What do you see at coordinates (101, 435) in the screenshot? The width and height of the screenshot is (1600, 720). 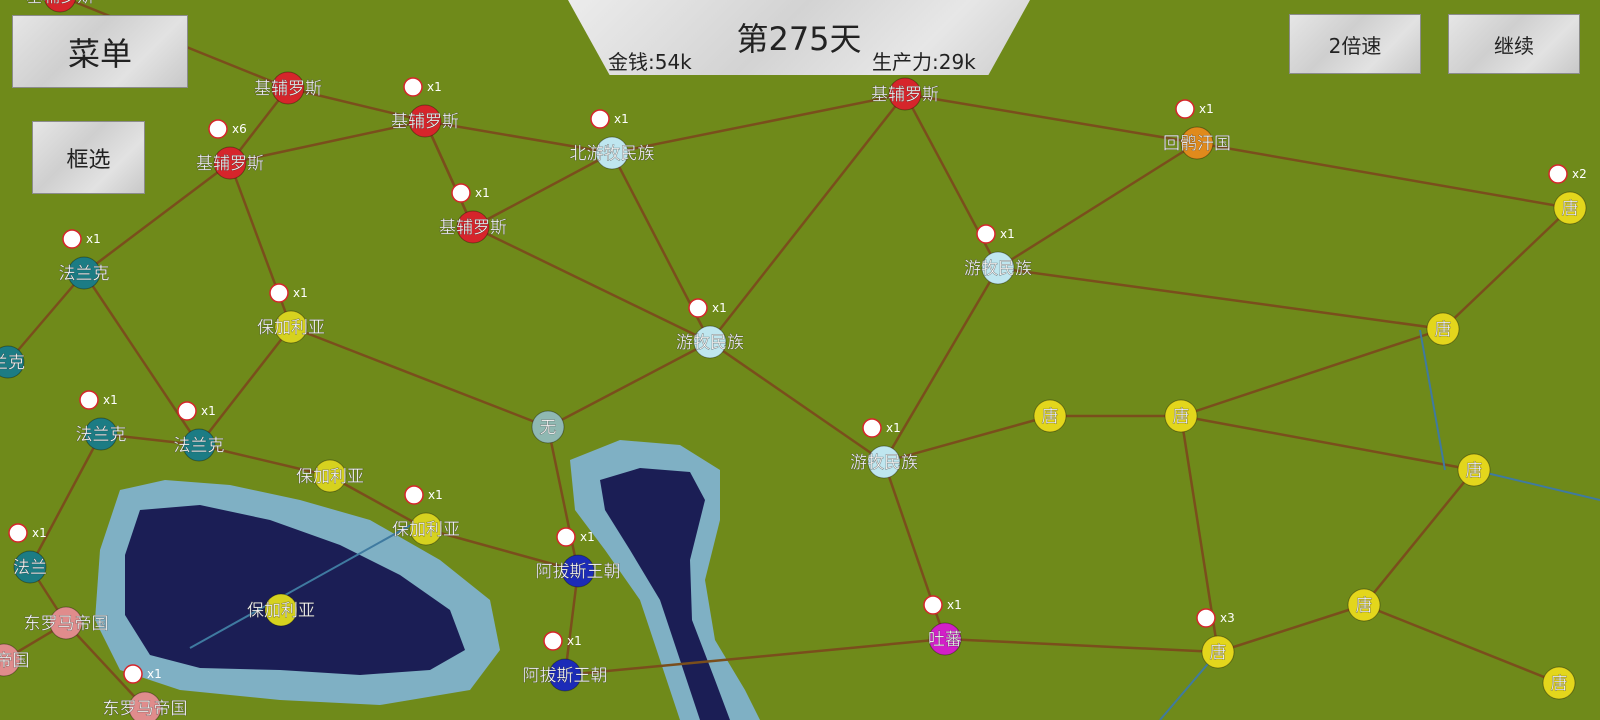 I see `city-label-fr2: 法兰克` at bounding box center [101, 435].